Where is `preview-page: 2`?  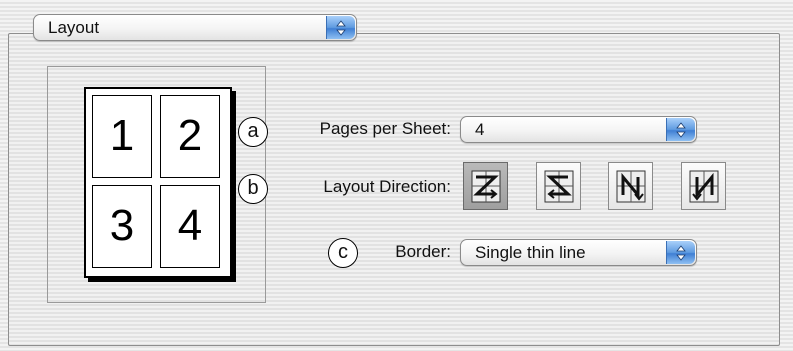 preview-page: 2 is located at coordinates (190, 136).